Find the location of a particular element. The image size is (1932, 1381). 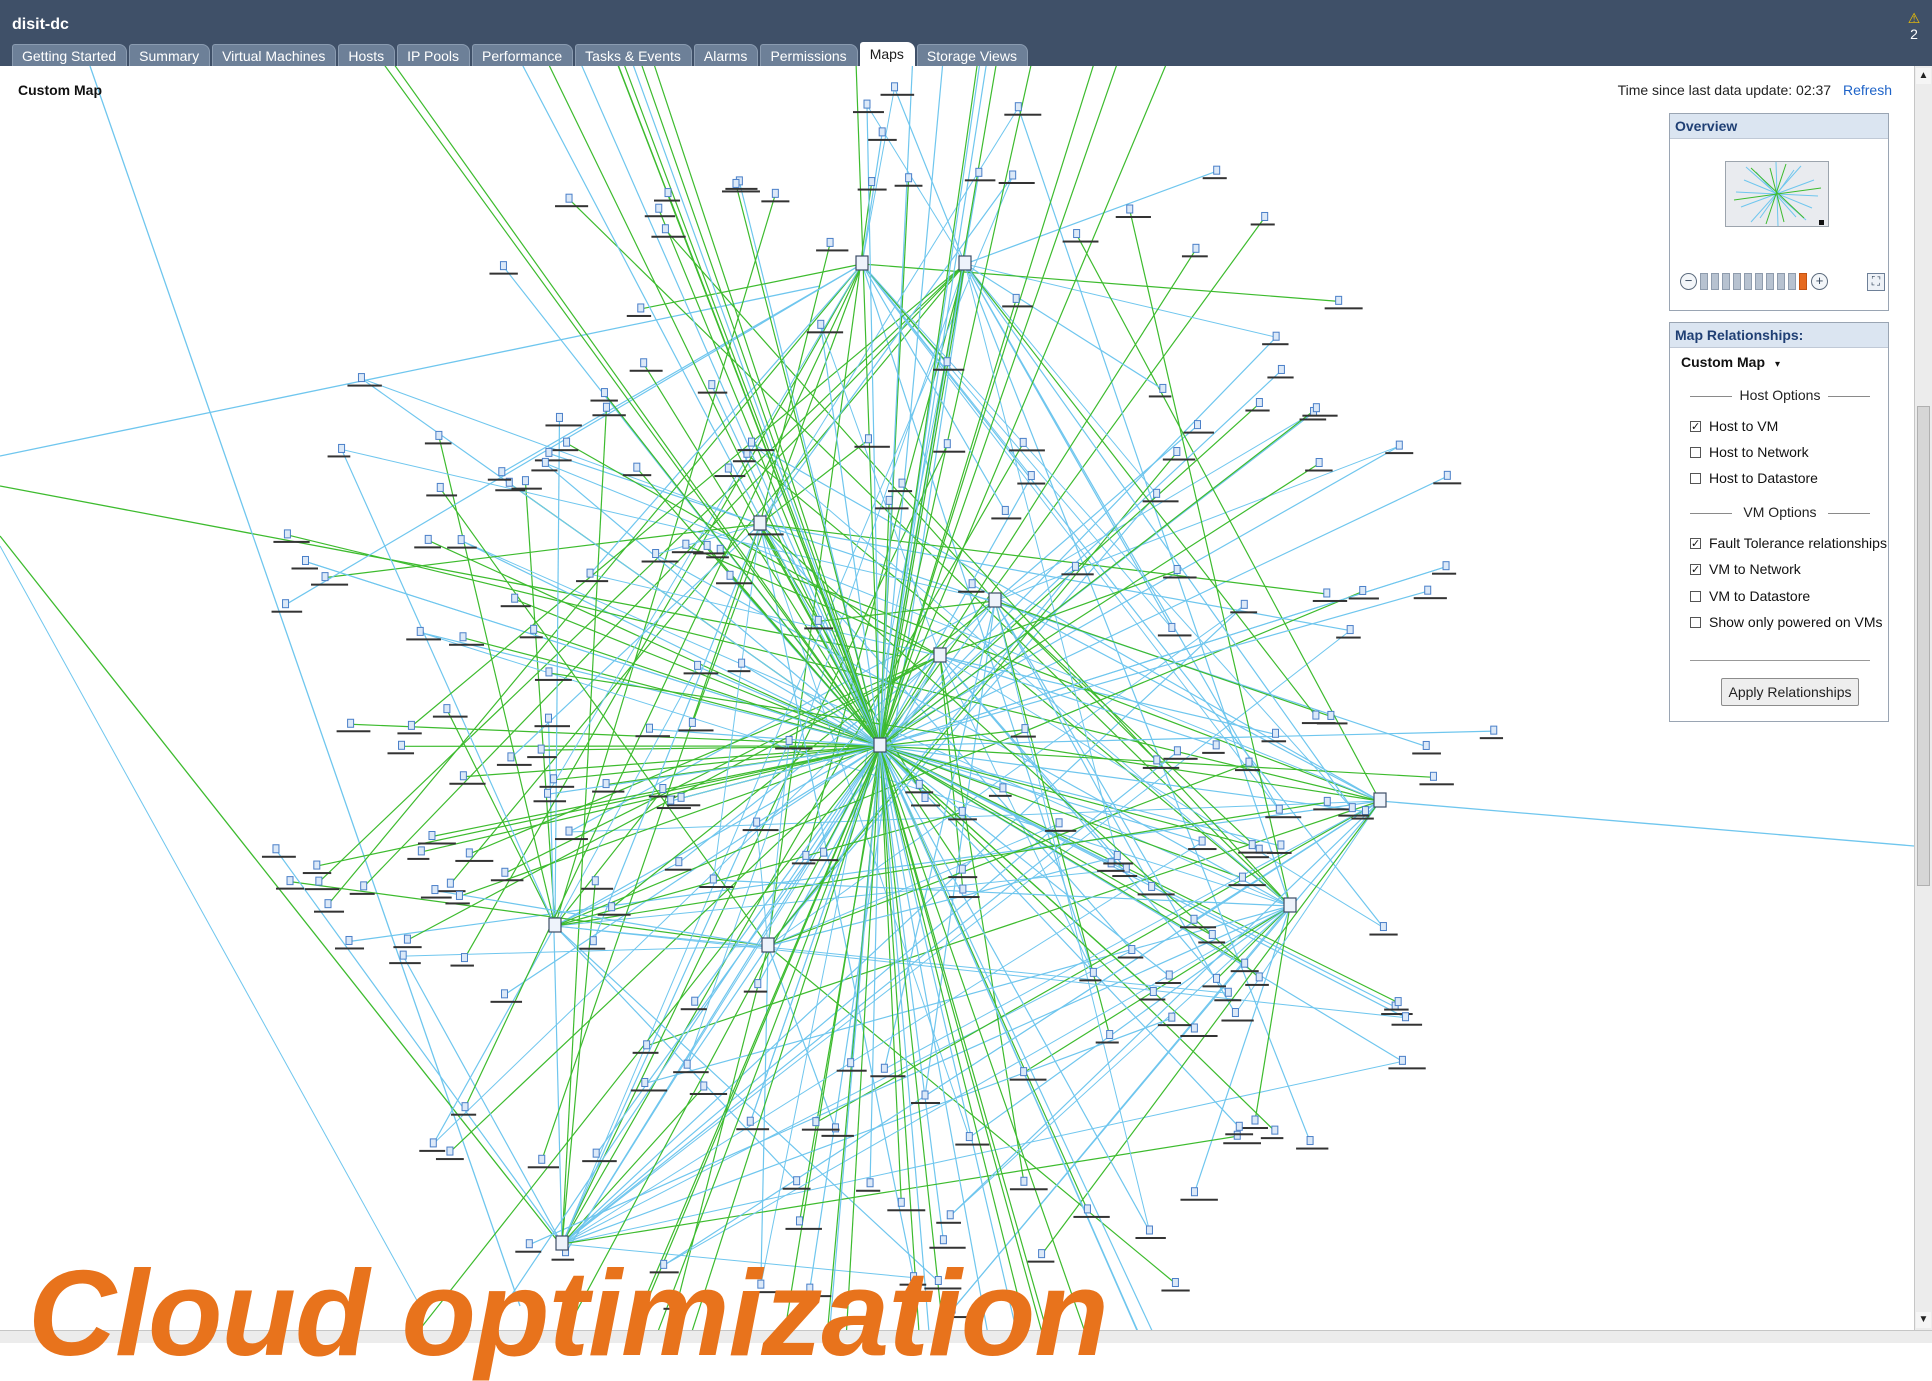

tab-virtual-machines: Virtual Machines is located at coordinates (274, 55).